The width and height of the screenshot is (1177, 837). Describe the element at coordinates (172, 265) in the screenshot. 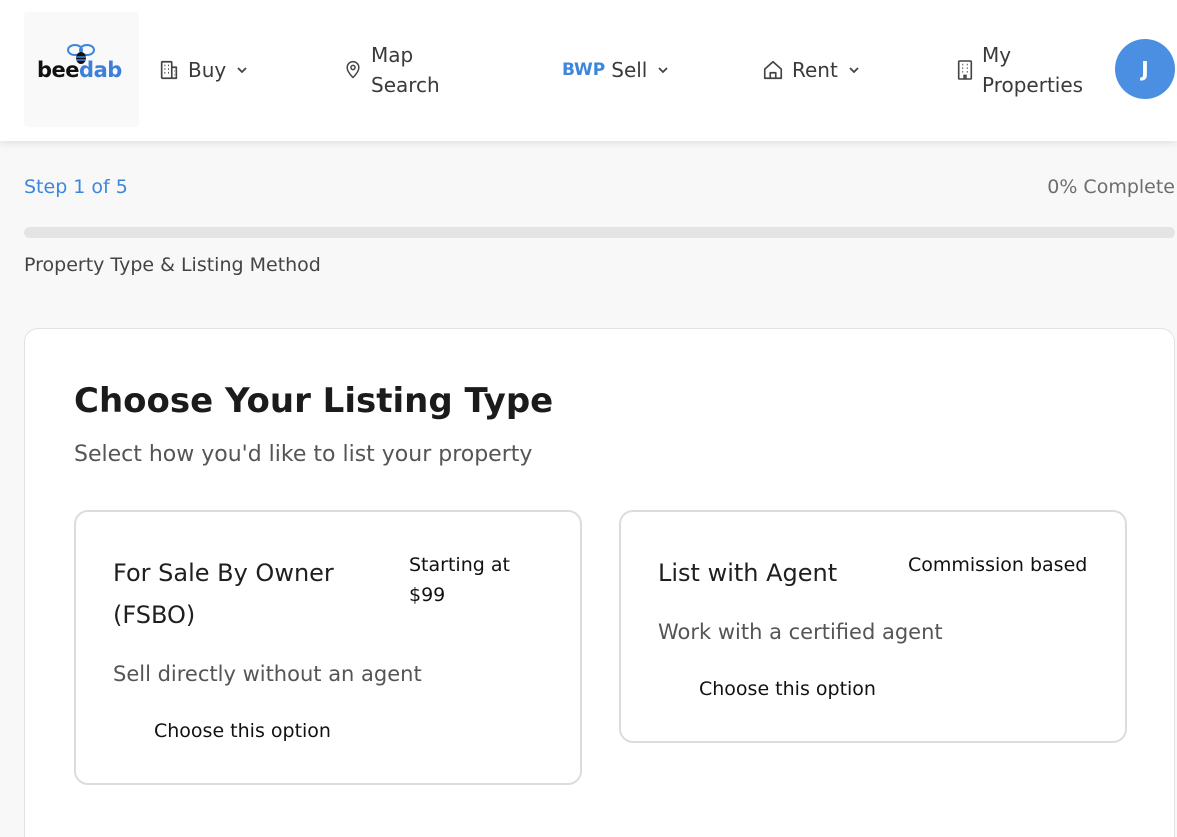

I see `step-title: Property Type & Listing Method` at that location.